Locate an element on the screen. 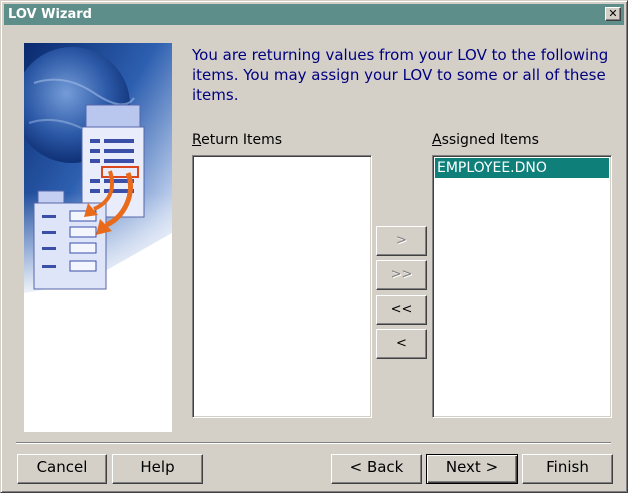 The width and height of the screenshot is (628, 493). finish-button: Finish is located at coordinates (567, 469).